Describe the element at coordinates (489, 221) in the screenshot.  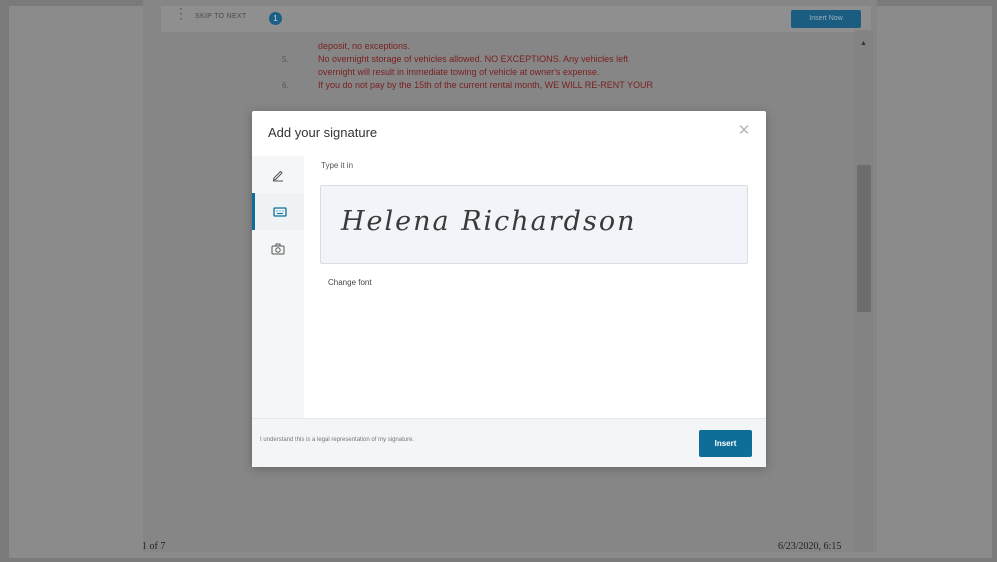
I see `signature-preview: Helena Richardson` at that location.